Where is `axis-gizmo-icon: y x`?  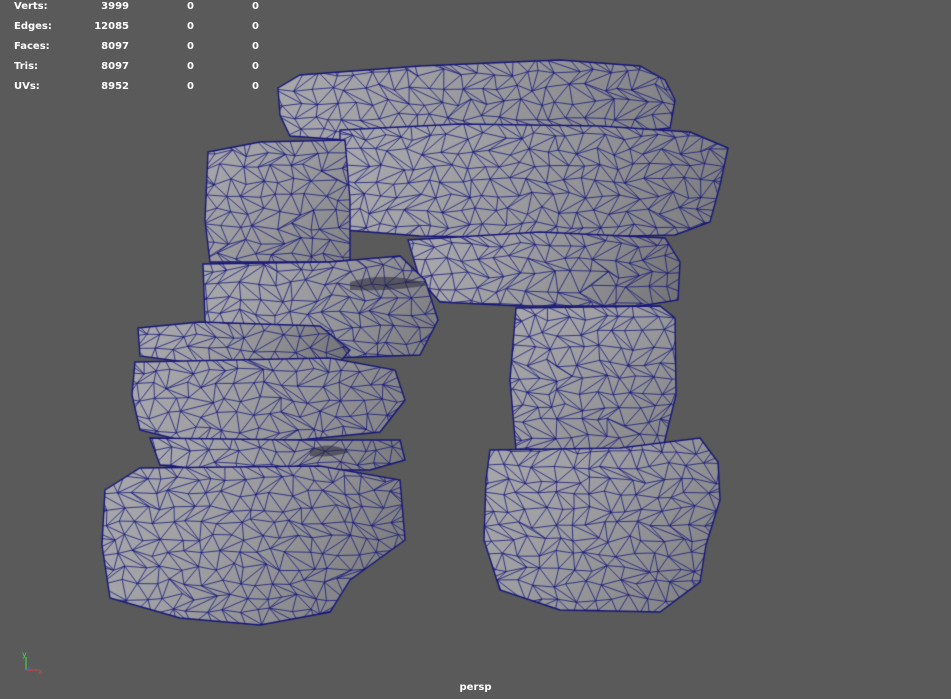 axis-gizmo-icon: y x is located at coordinates (32, 663).